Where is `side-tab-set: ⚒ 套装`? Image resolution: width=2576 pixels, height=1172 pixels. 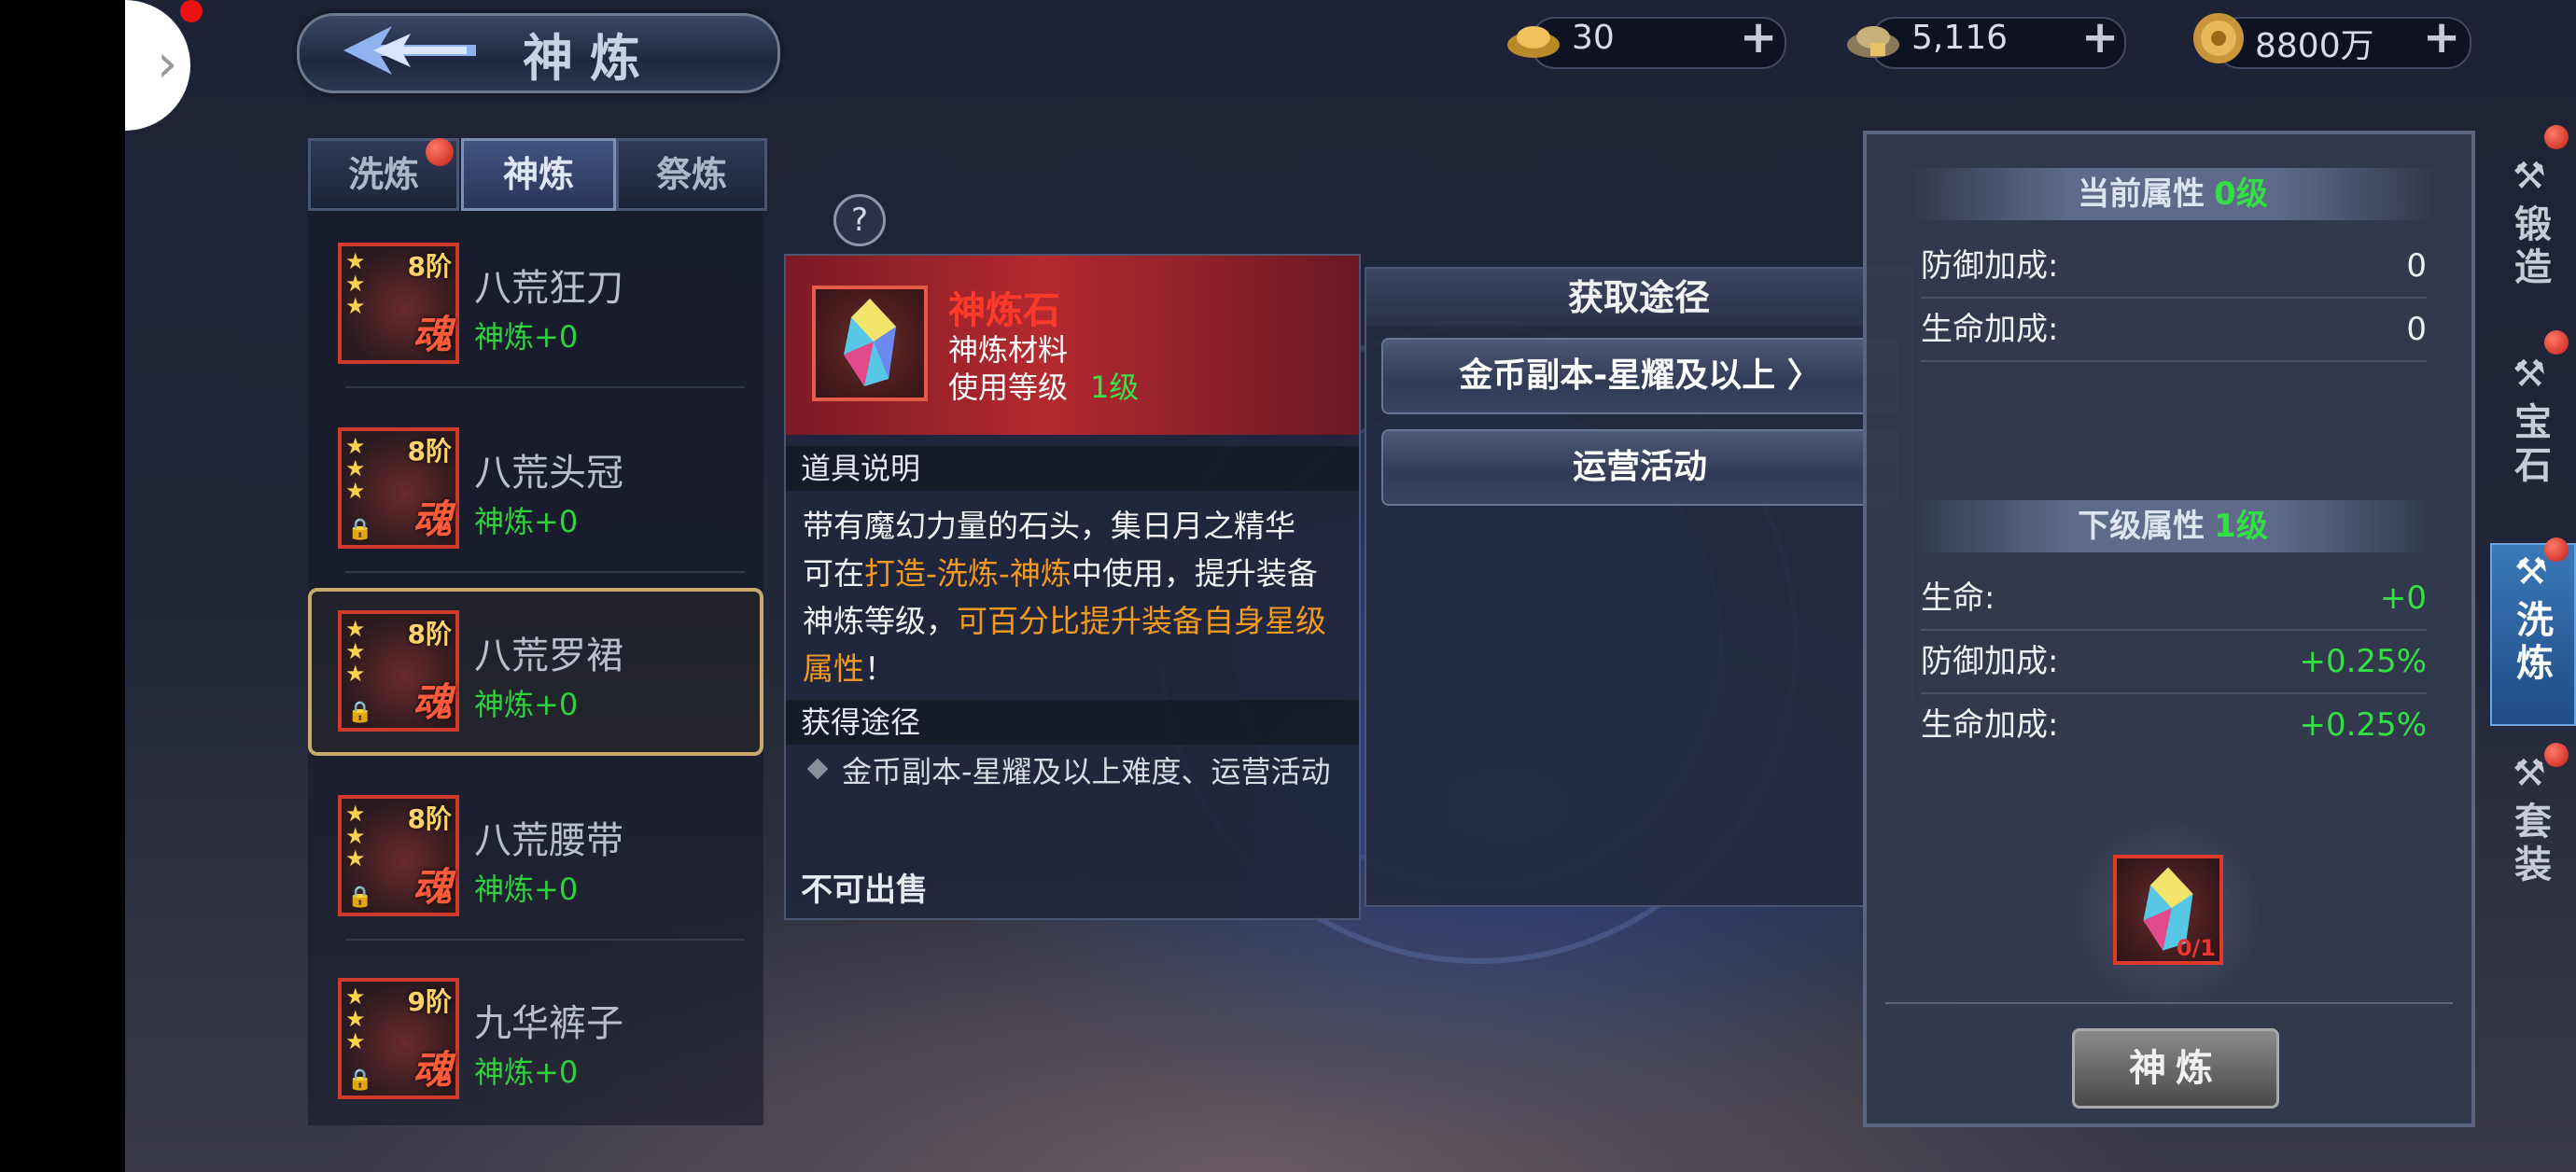
side-tab-set: ⚒ 套装 is located at coordinates (2533, 837).